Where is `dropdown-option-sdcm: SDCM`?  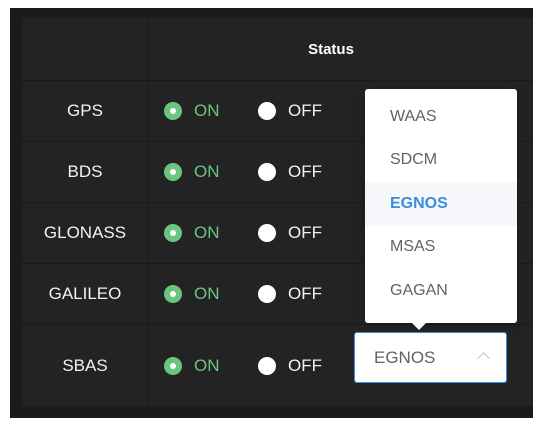 dropdown-option-sdcm: SDCM is located at coordinates (441, 161).